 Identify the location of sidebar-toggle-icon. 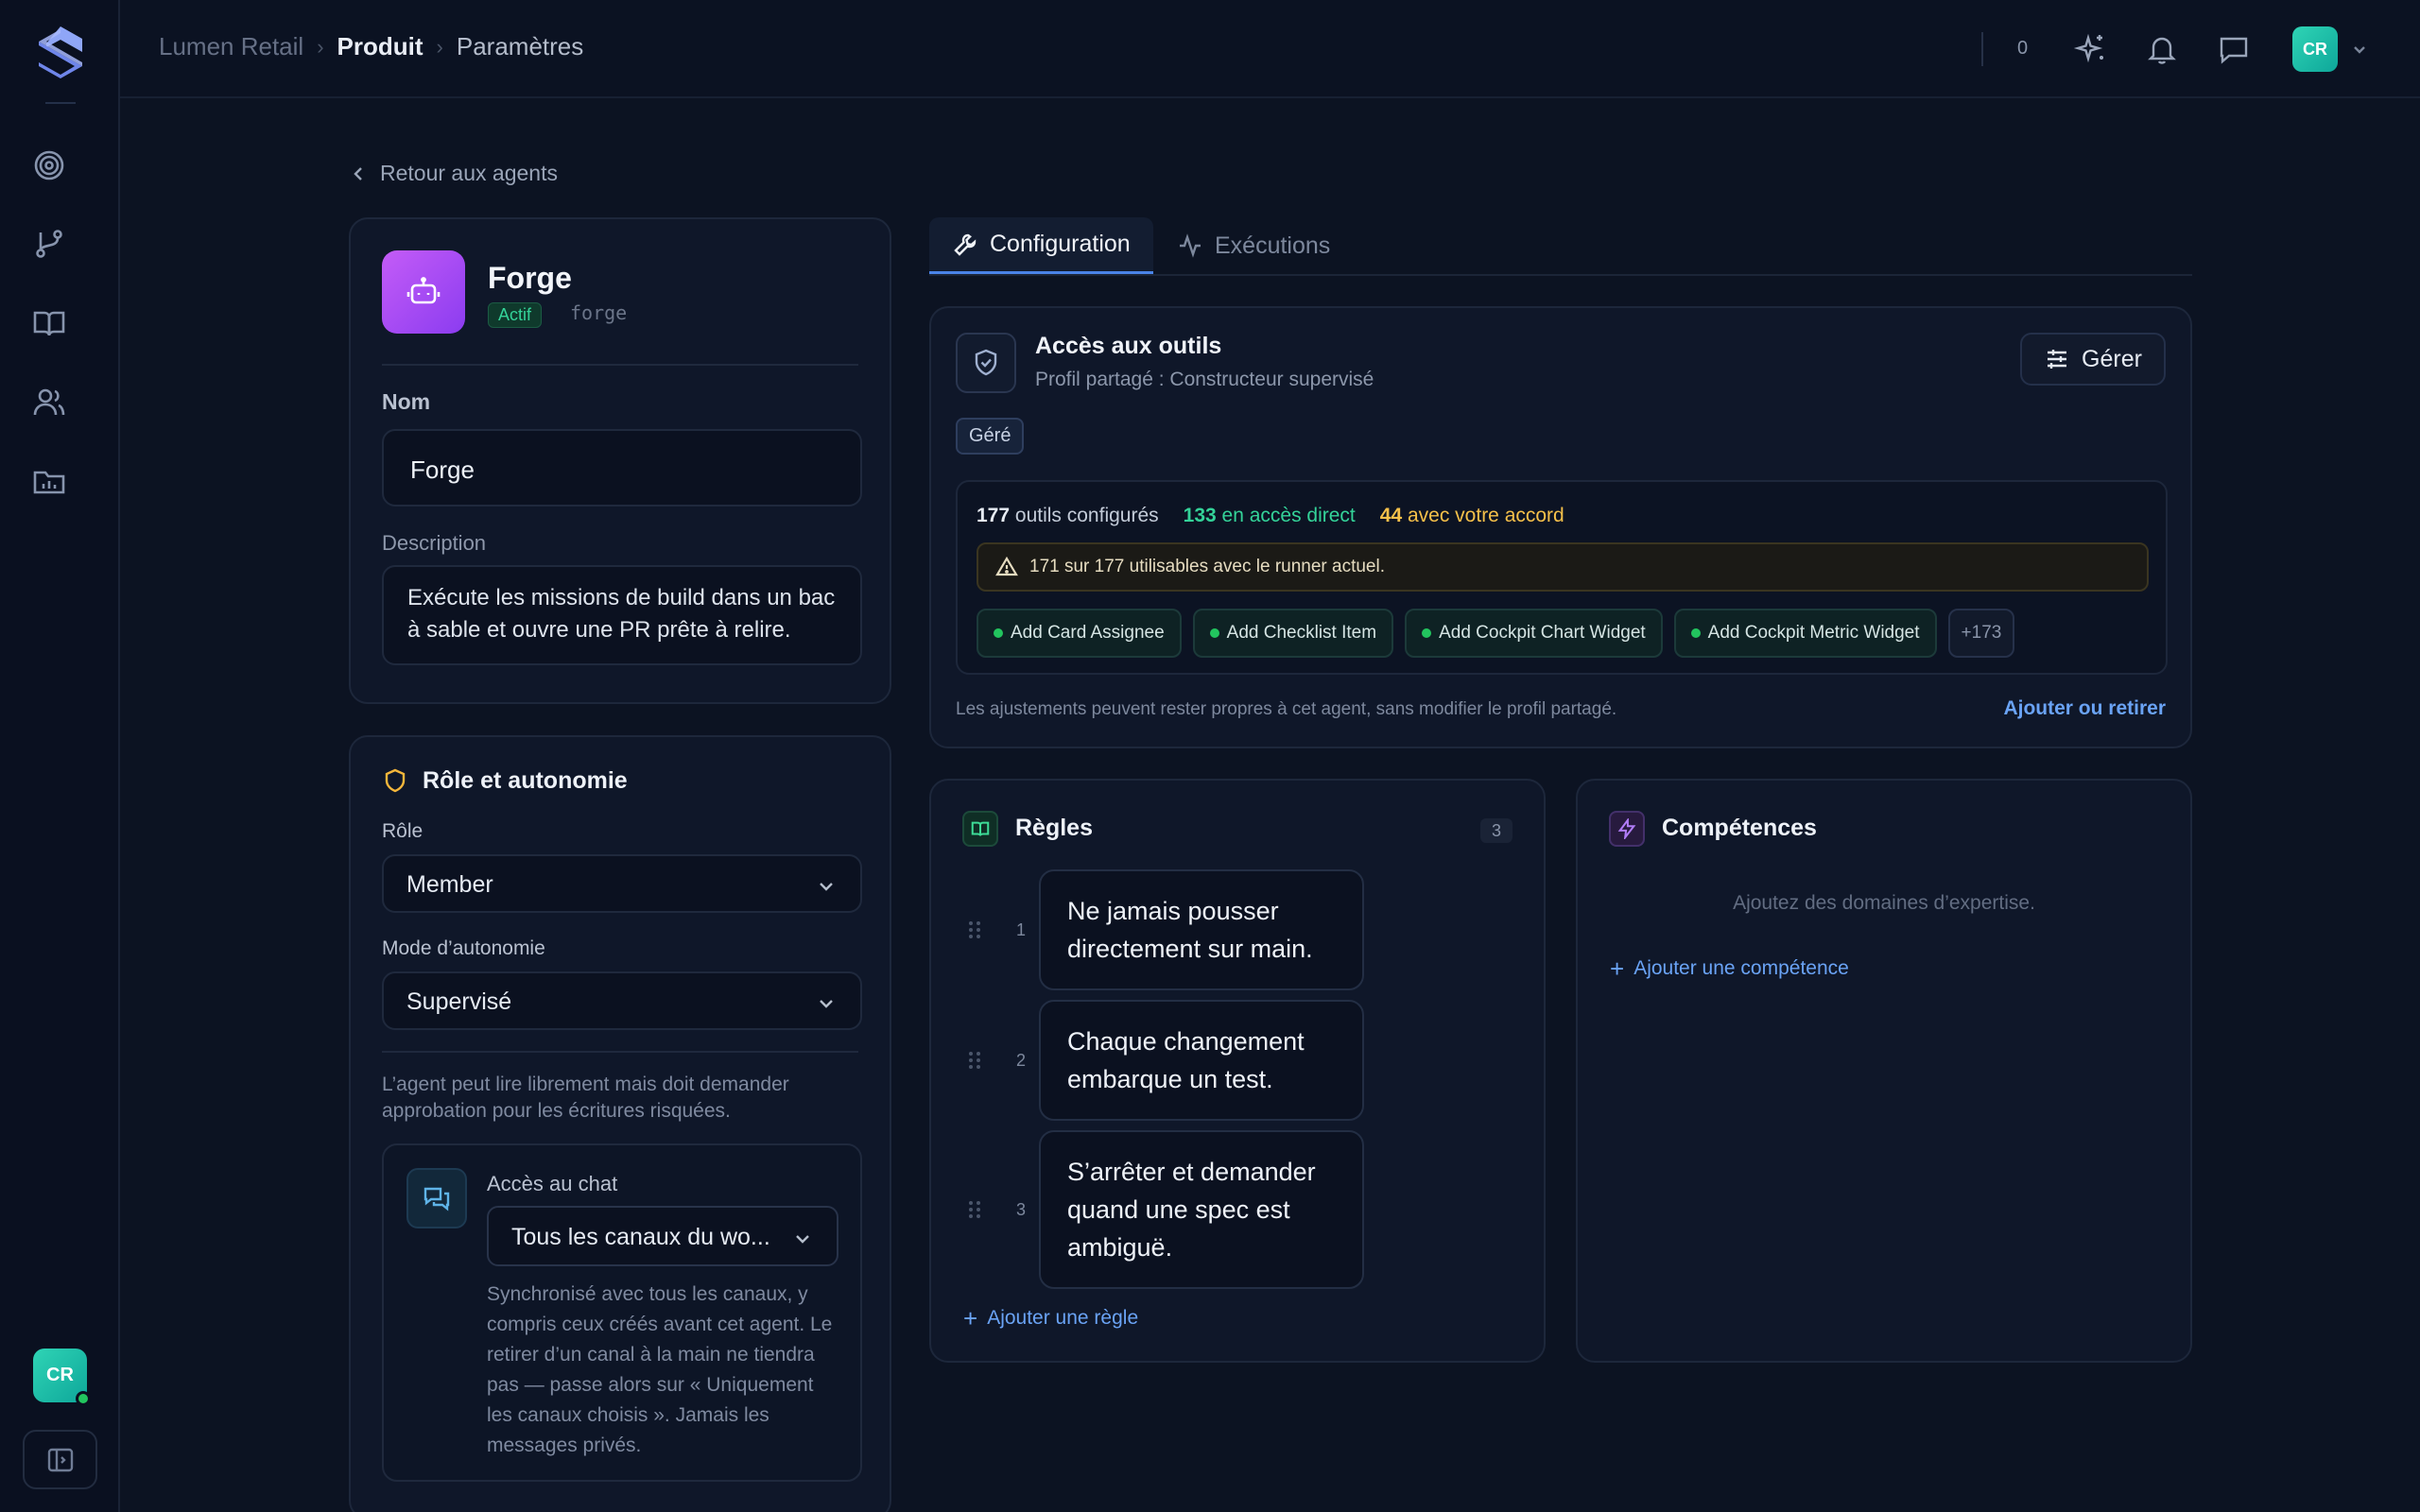
(60, 1459).